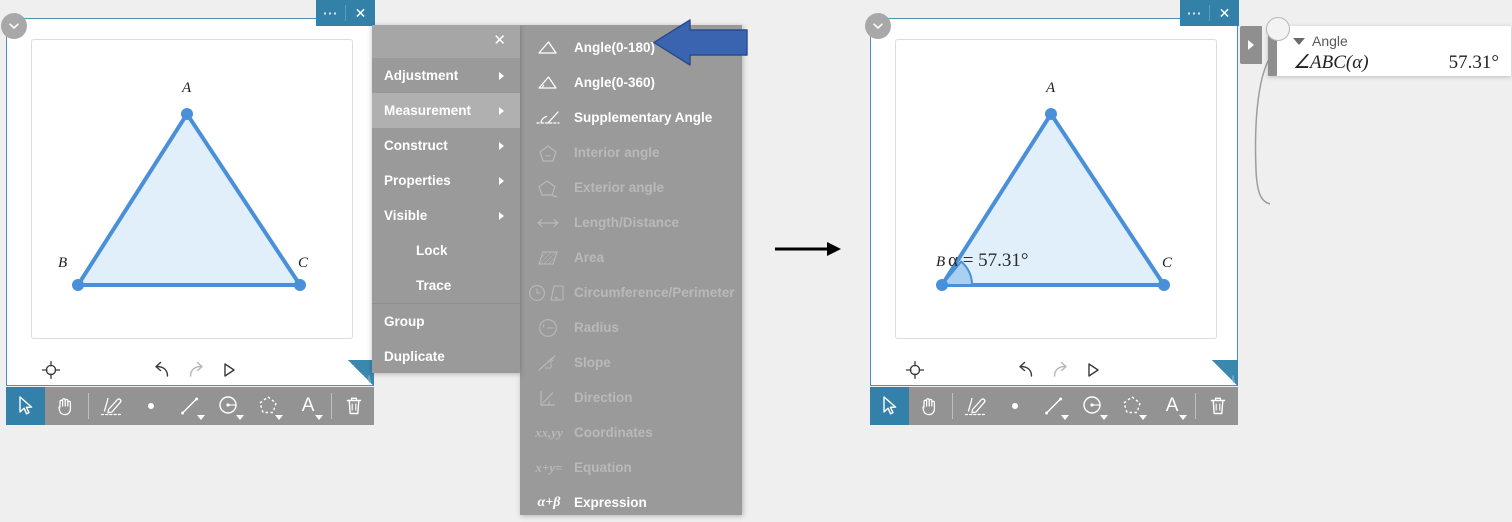  I want to click on right-canvas-actions, so click(1054, 370).